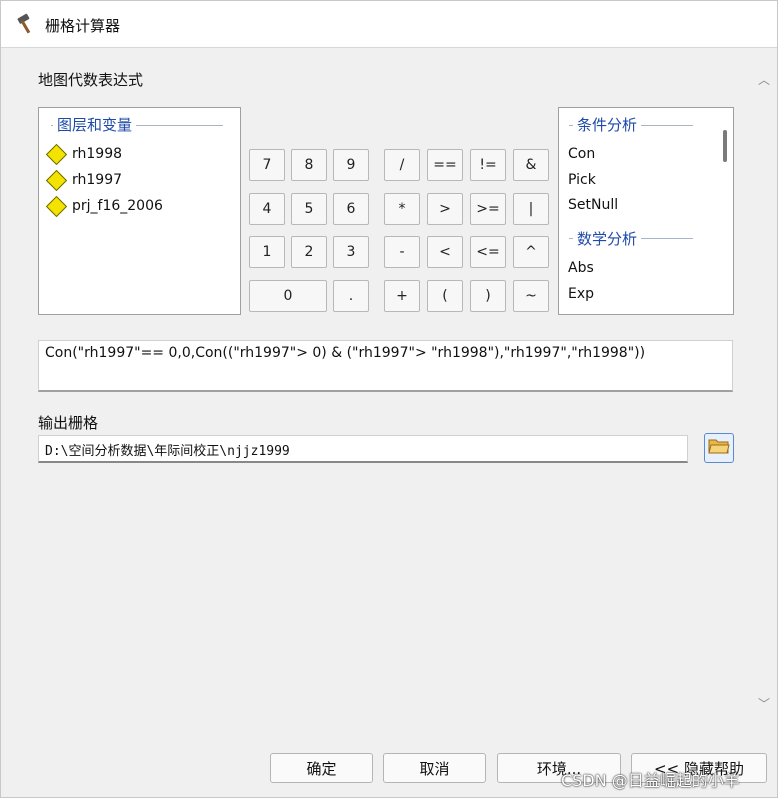  Describe the element at coordinates (581, 294) in the screenshot. I see `function-exp: Exp` at that location.